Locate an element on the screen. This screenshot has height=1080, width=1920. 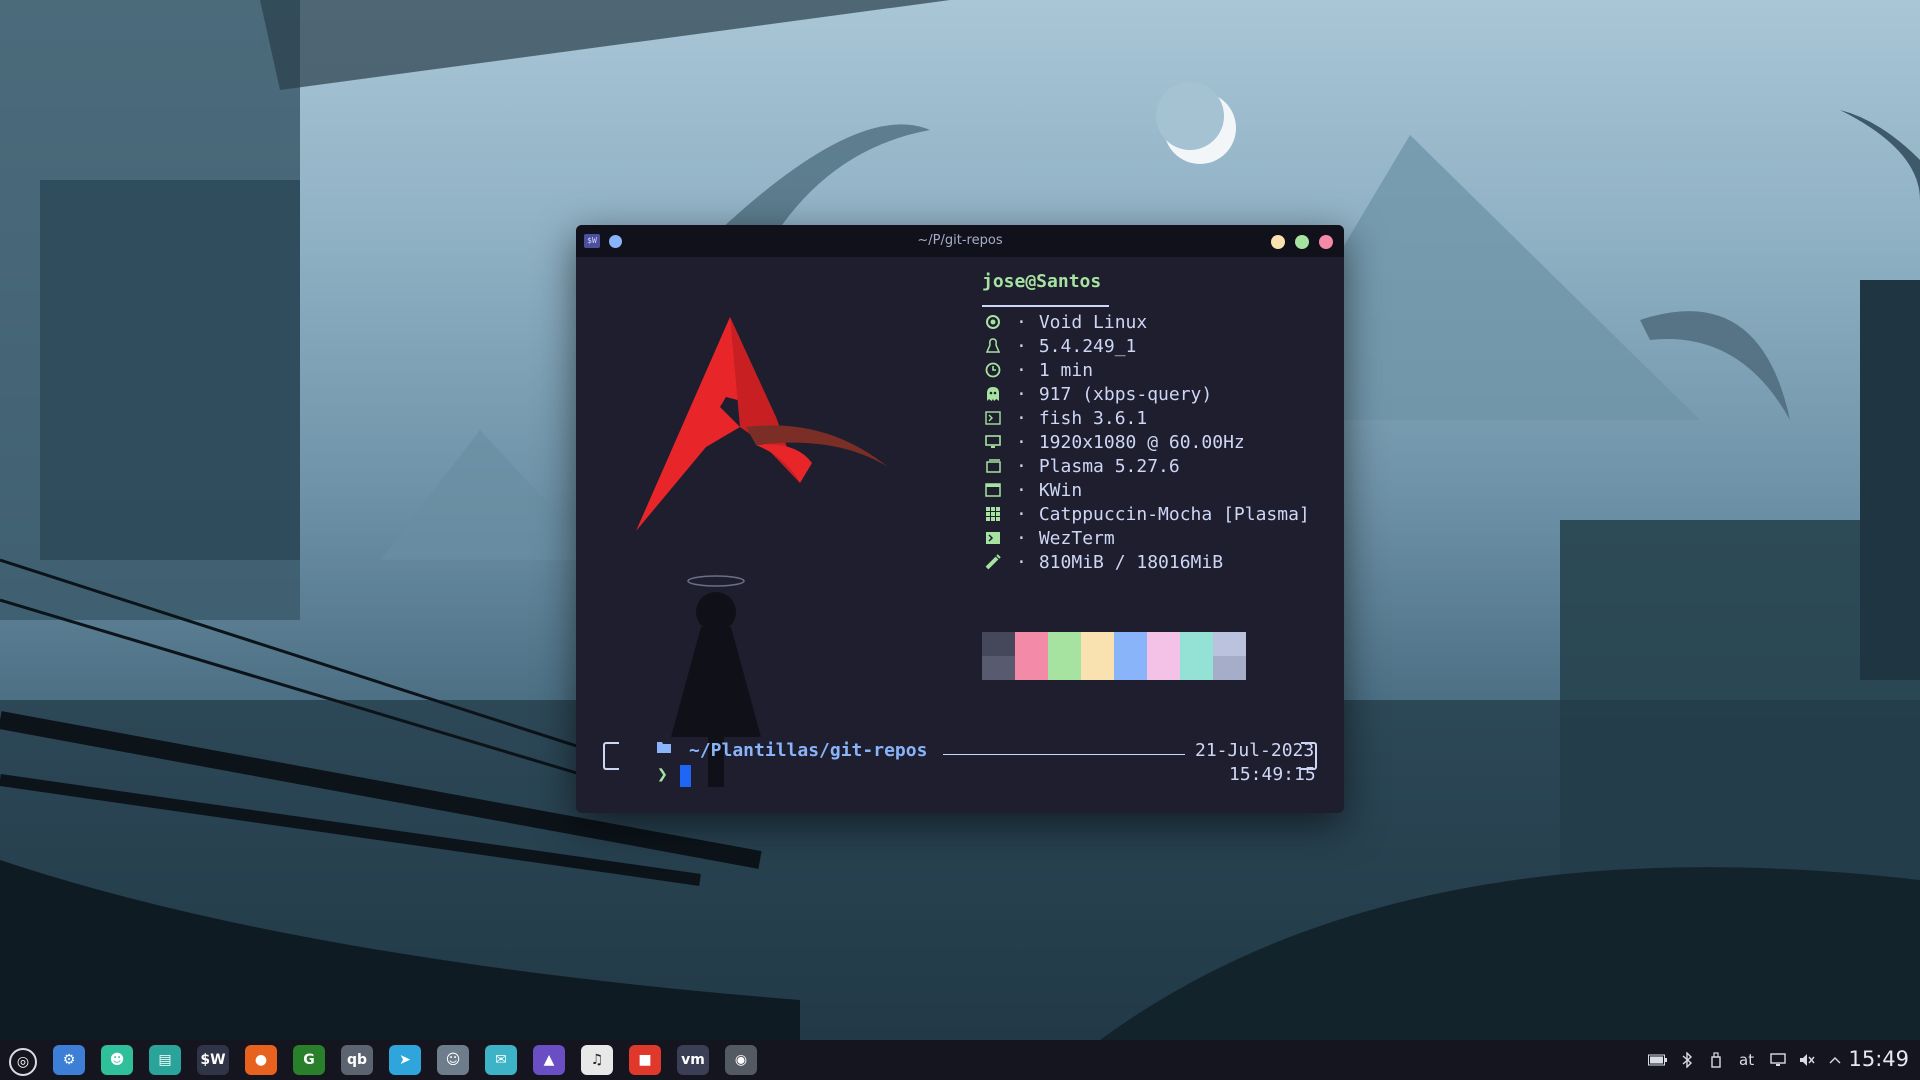
volume-muted-icon is located at coordinates (1807, 1060).